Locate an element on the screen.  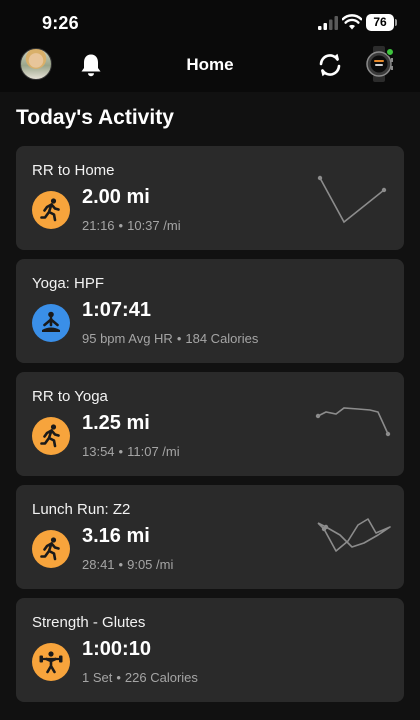
activity-stat-1: 13:54 is located at coordinates (98, 451).